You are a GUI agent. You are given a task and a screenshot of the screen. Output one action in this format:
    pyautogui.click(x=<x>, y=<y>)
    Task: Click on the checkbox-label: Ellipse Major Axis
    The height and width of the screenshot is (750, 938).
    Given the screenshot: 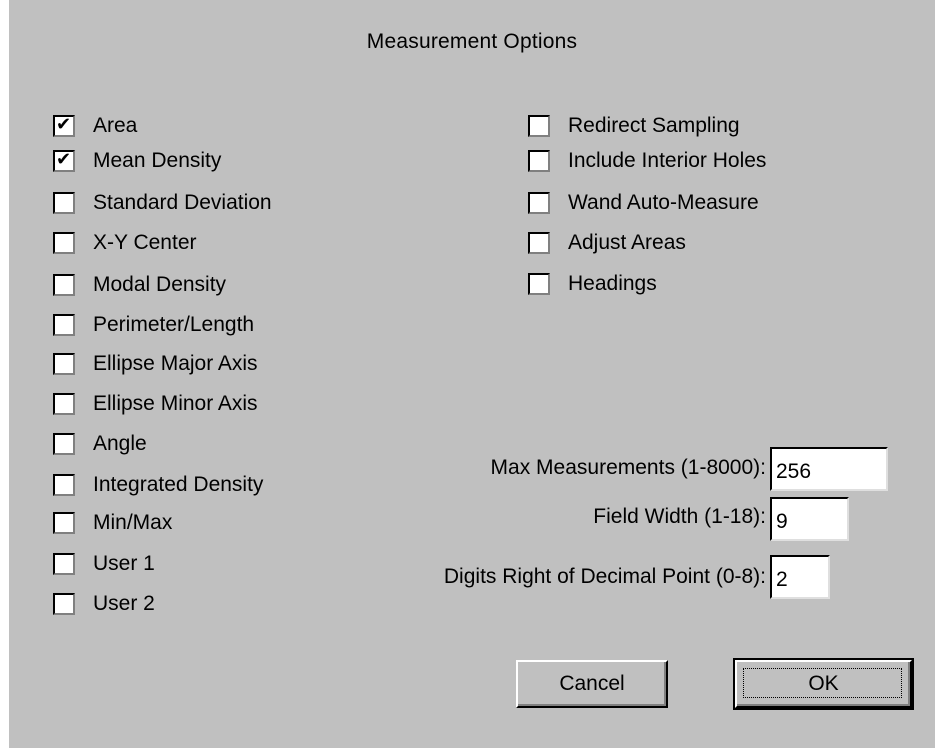 What is the action you would take?
    pyautogui.click(x=175, y=363)
    